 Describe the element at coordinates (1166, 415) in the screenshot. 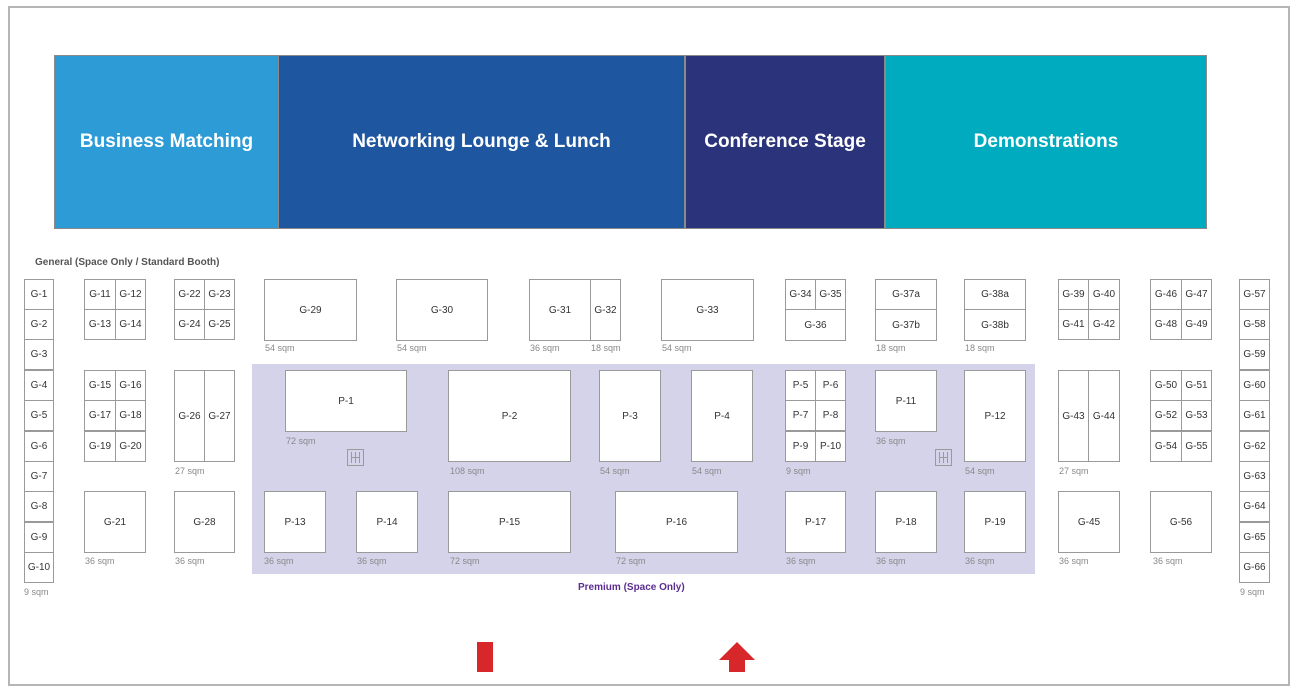

I see `booth-g-52: G-52` at that location.